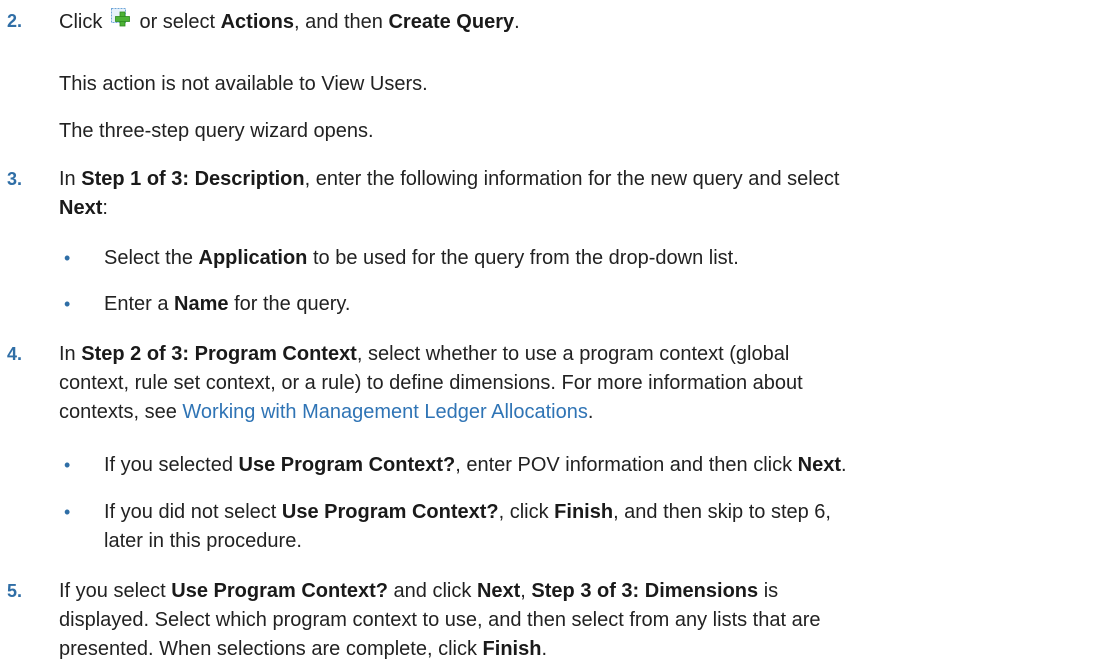 Image resolution: width=1099 pixels, height=670 pixels. What do you see at coordinates (15, 354) in the screenshot?
I see `step-number: 4.` at bounding box center [15, 354].